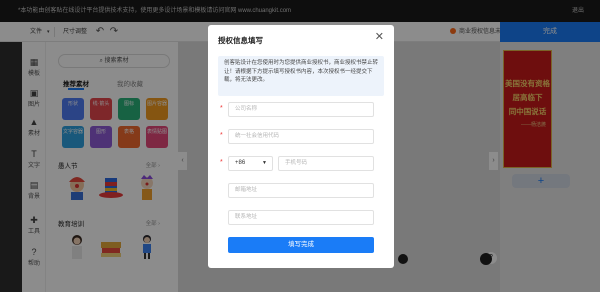 The image size is (600, 292). What do you see at coordinates (403, 259) in the screenshot?
I see `zoom-control-icon` at bounding box center [403, 259].